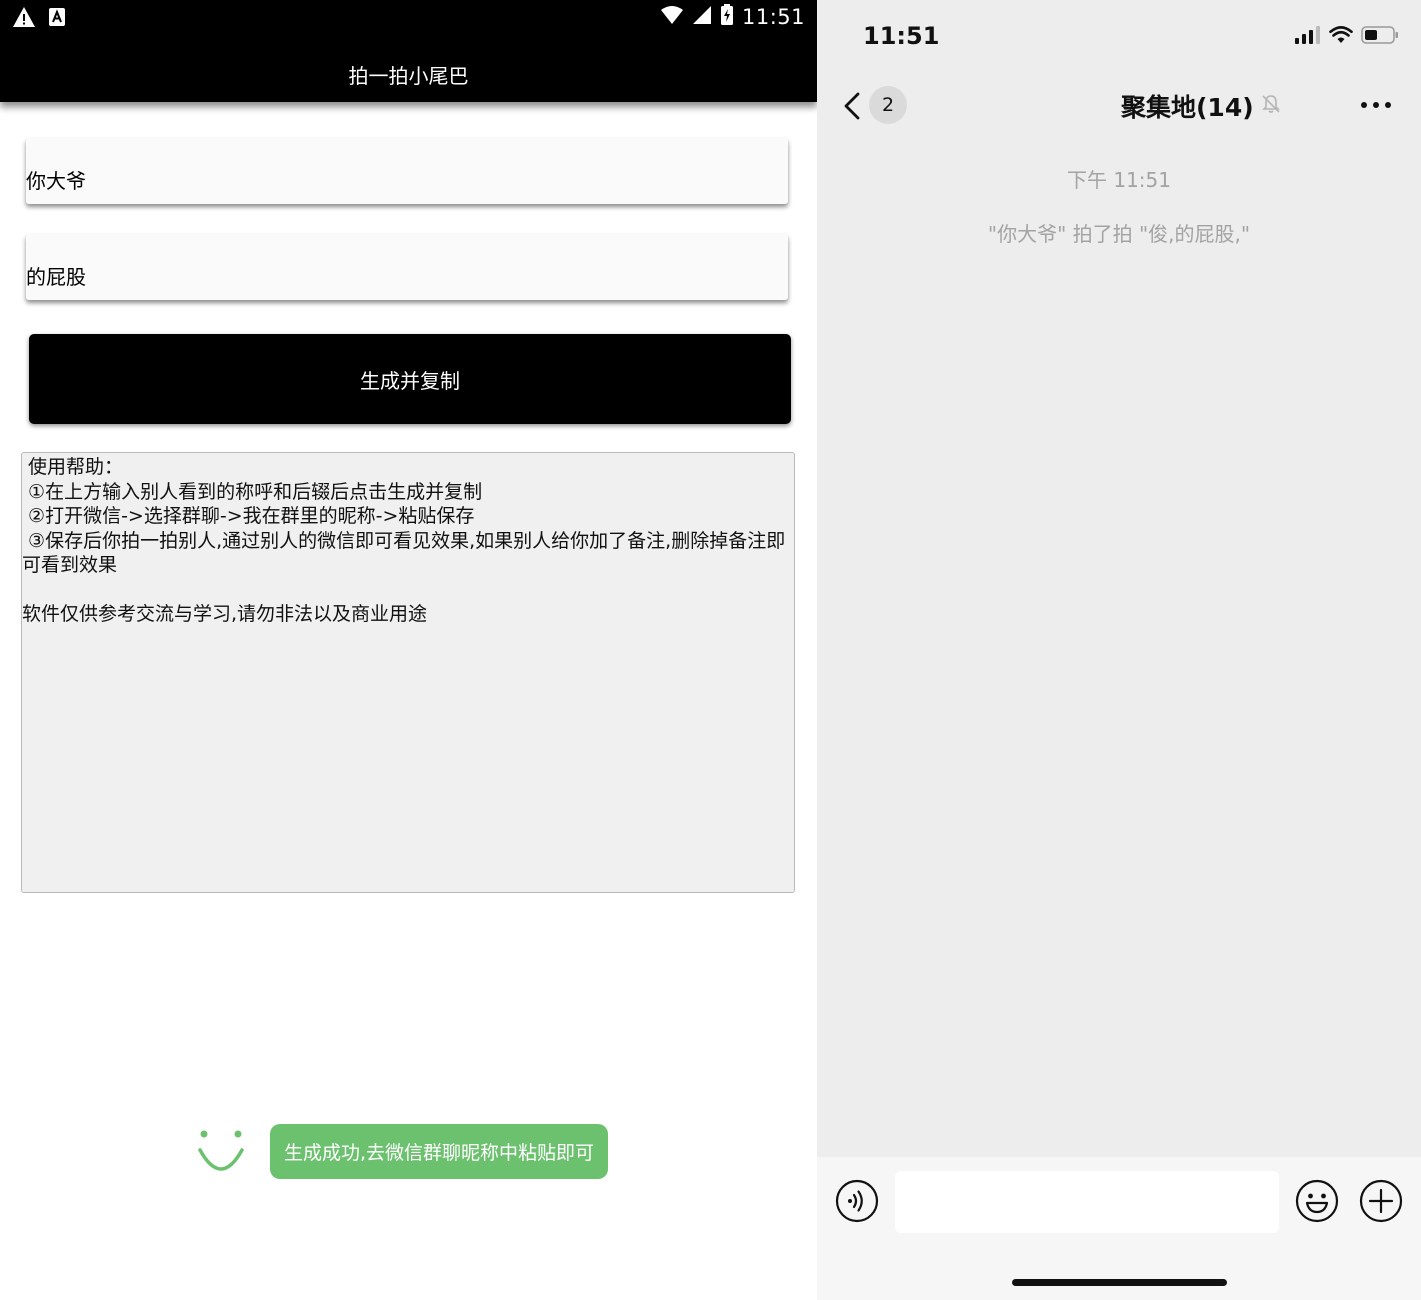 This screenshot has height=1300, width=1421. I want to click on toast-message: 生成成功,去微信群聊昵称中粘贴即可, so click(439, 1151).